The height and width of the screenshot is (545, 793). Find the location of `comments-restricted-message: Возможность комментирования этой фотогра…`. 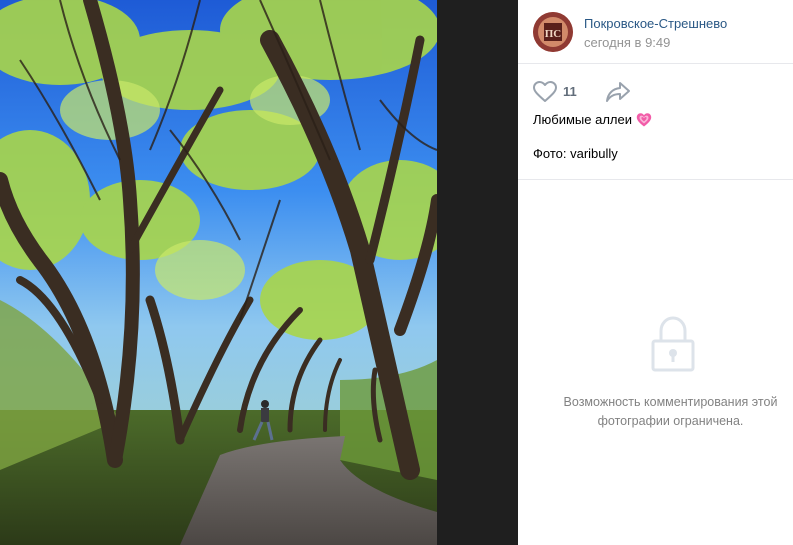

comments-restricted-message: Возможность комментирования этой фотогра… is located at coordinates (670, 411).